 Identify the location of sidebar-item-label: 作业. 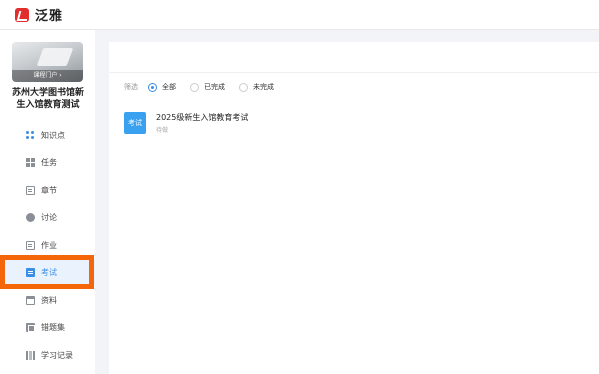
(49, 245).